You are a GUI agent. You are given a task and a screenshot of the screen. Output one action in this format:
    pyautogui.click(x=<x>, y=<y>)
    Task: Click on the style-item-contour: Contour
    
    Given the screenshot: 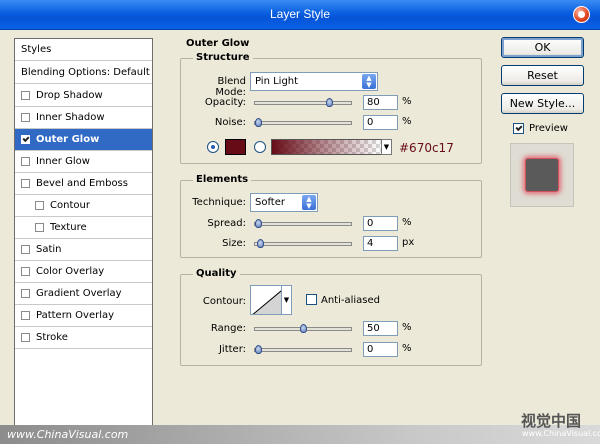 What is the action you would take?
    pyautogui.click(x=83, y=206)
    